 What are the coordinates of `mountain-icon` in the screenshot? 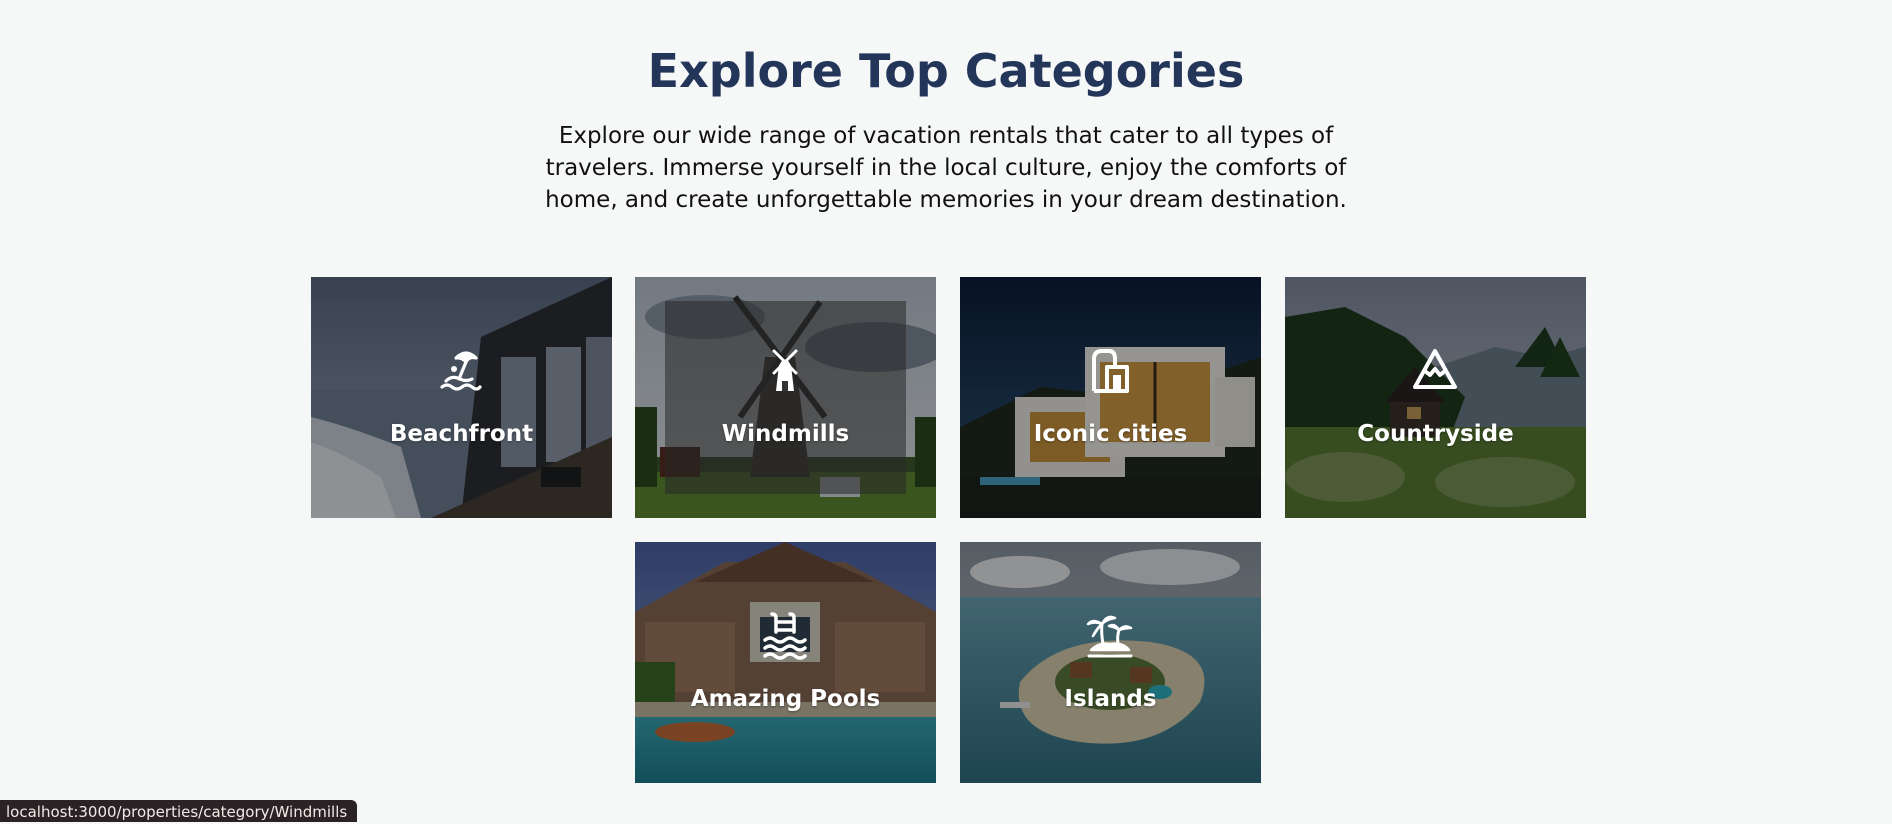 It's located at (1435, 370).